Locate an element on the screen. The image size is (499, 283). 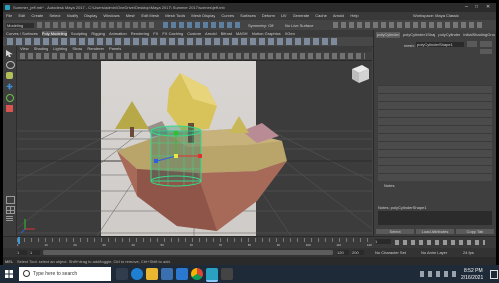
attr-tab-transform: polyCylinder1 is located at coordinates (388, 35).